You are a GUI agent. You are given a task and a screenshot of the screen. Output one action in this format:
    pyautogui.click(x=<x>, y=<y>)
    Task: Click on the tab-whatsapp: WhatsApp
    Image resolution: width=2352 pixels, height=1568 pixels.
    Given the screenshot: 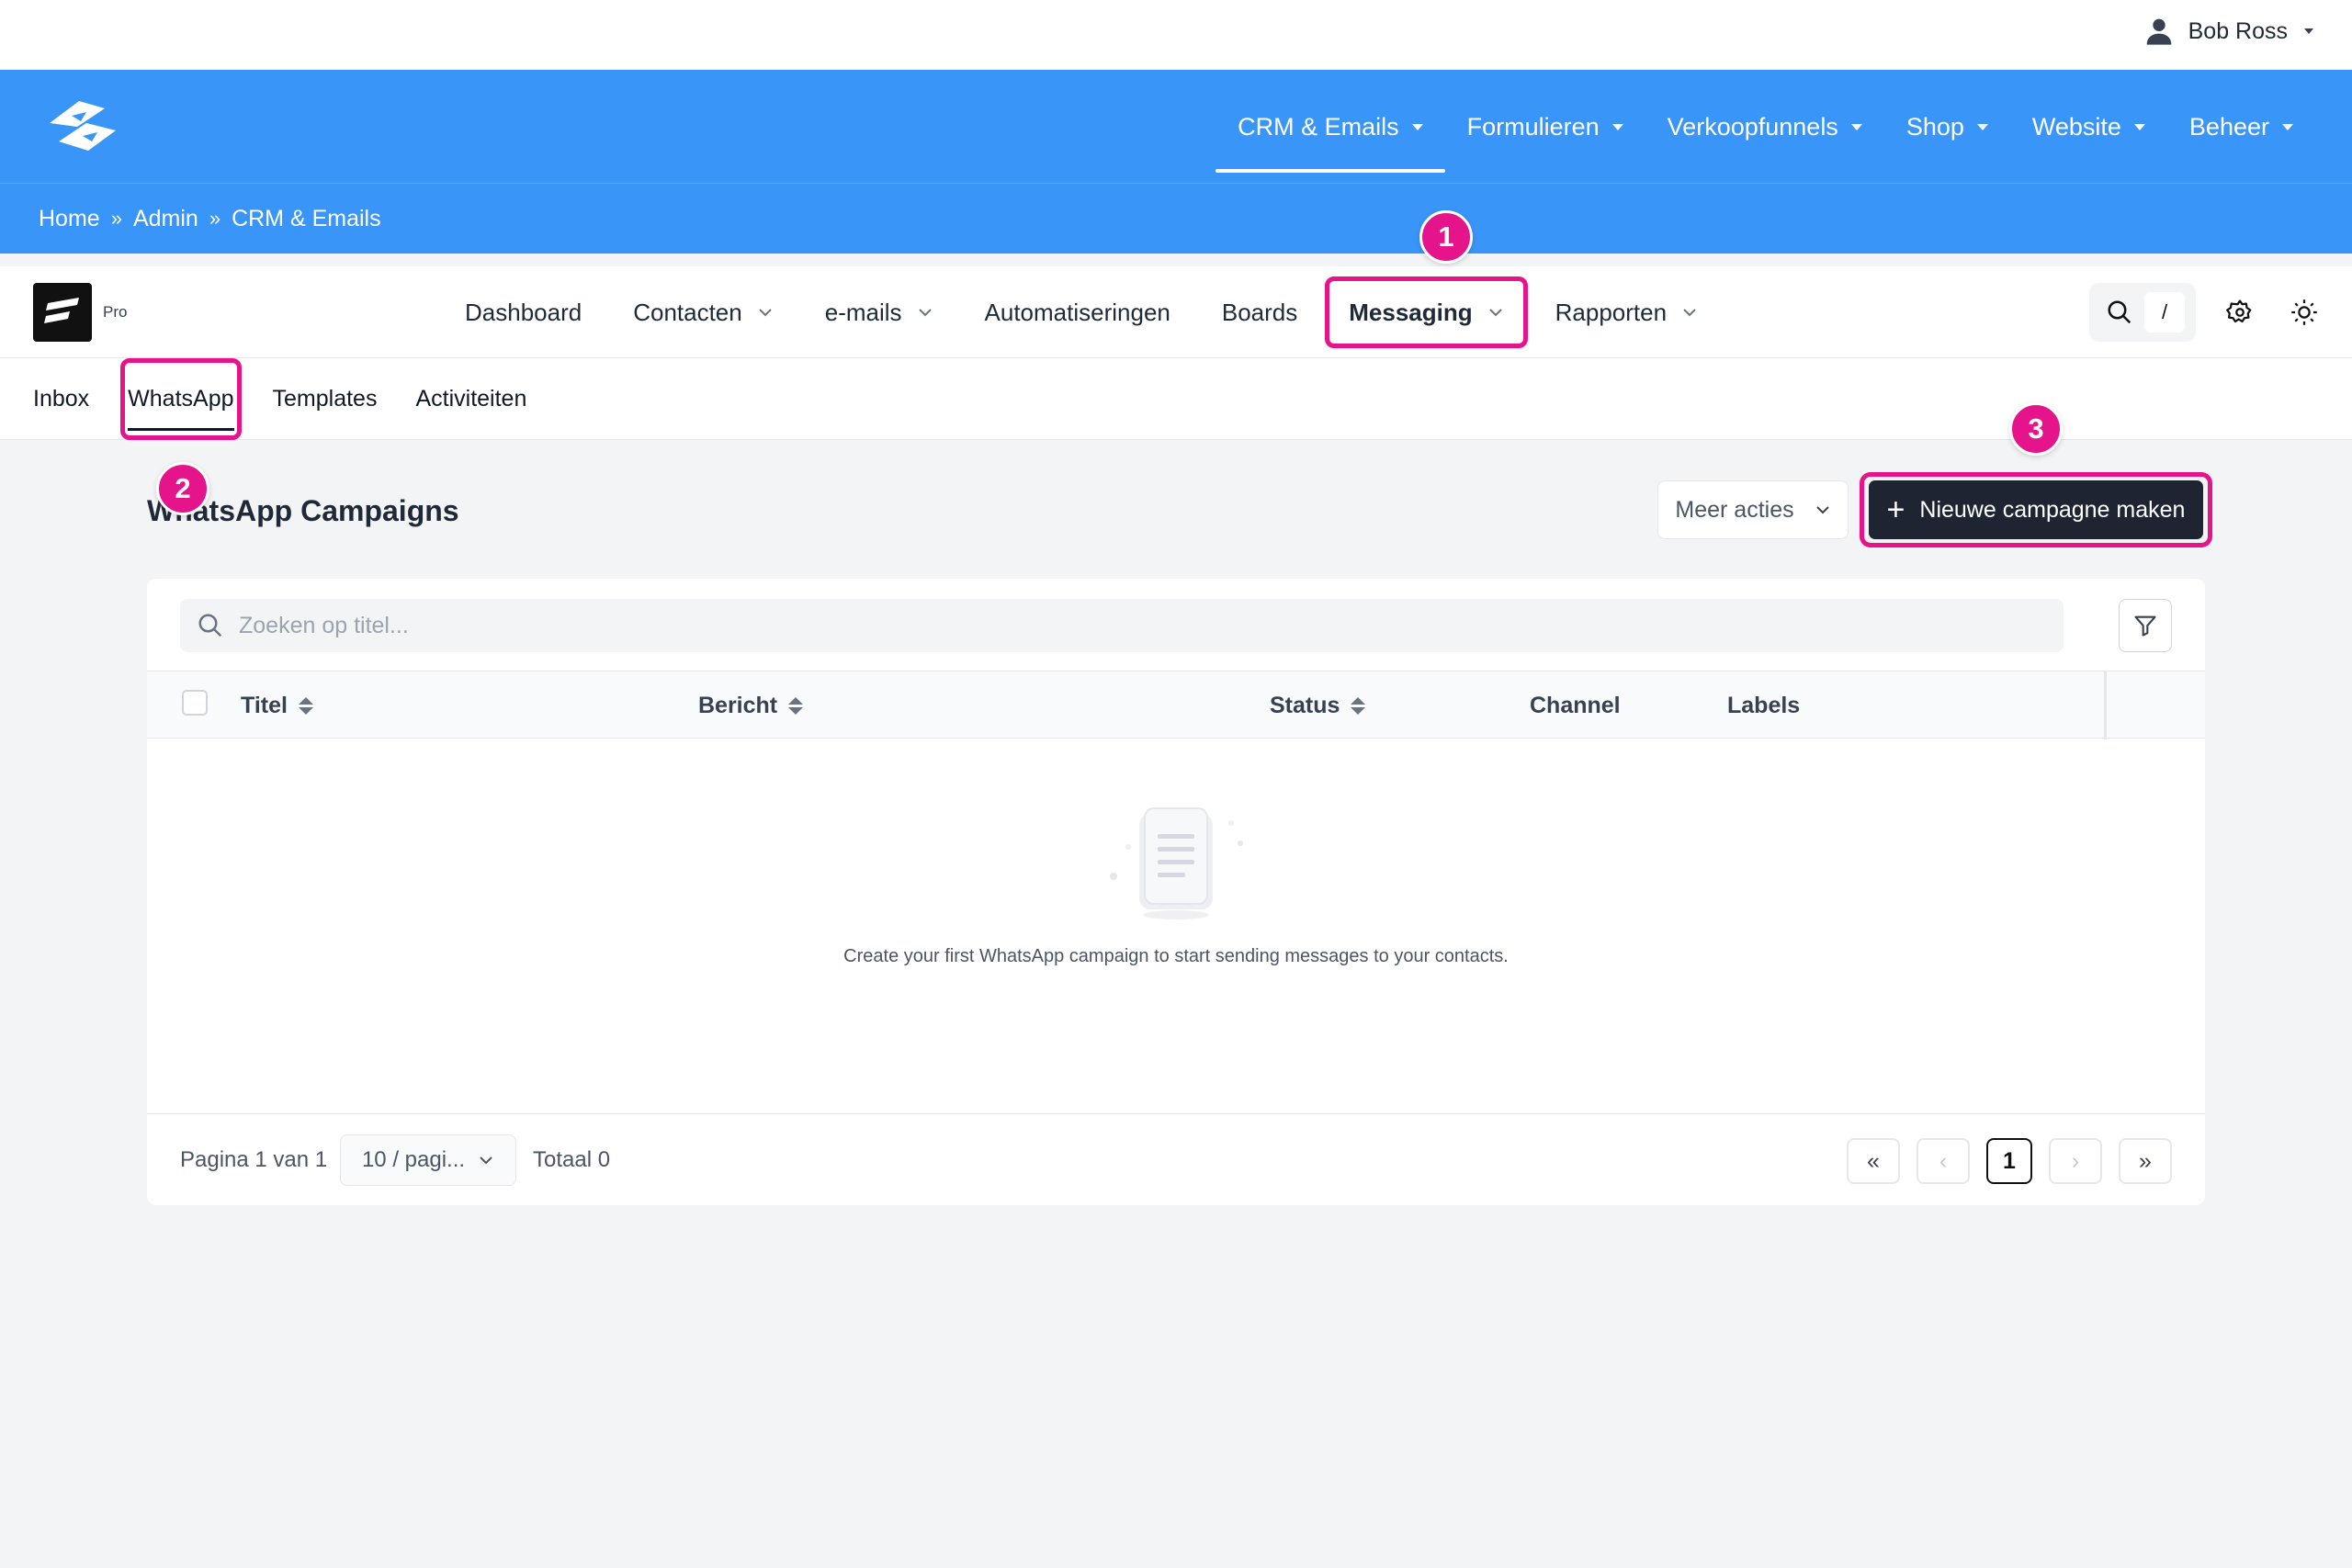 What is the action you would take?
    pyautogui.click(x=181, y=399)
    